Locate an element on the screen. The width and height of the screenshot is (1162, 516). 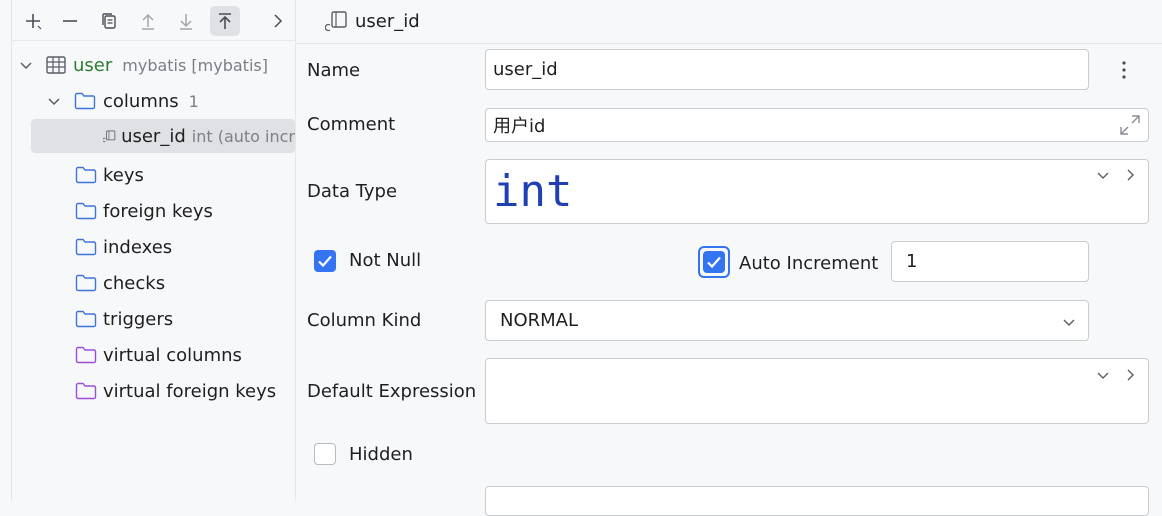
name-label: Name is located at coordinates (334, 70).